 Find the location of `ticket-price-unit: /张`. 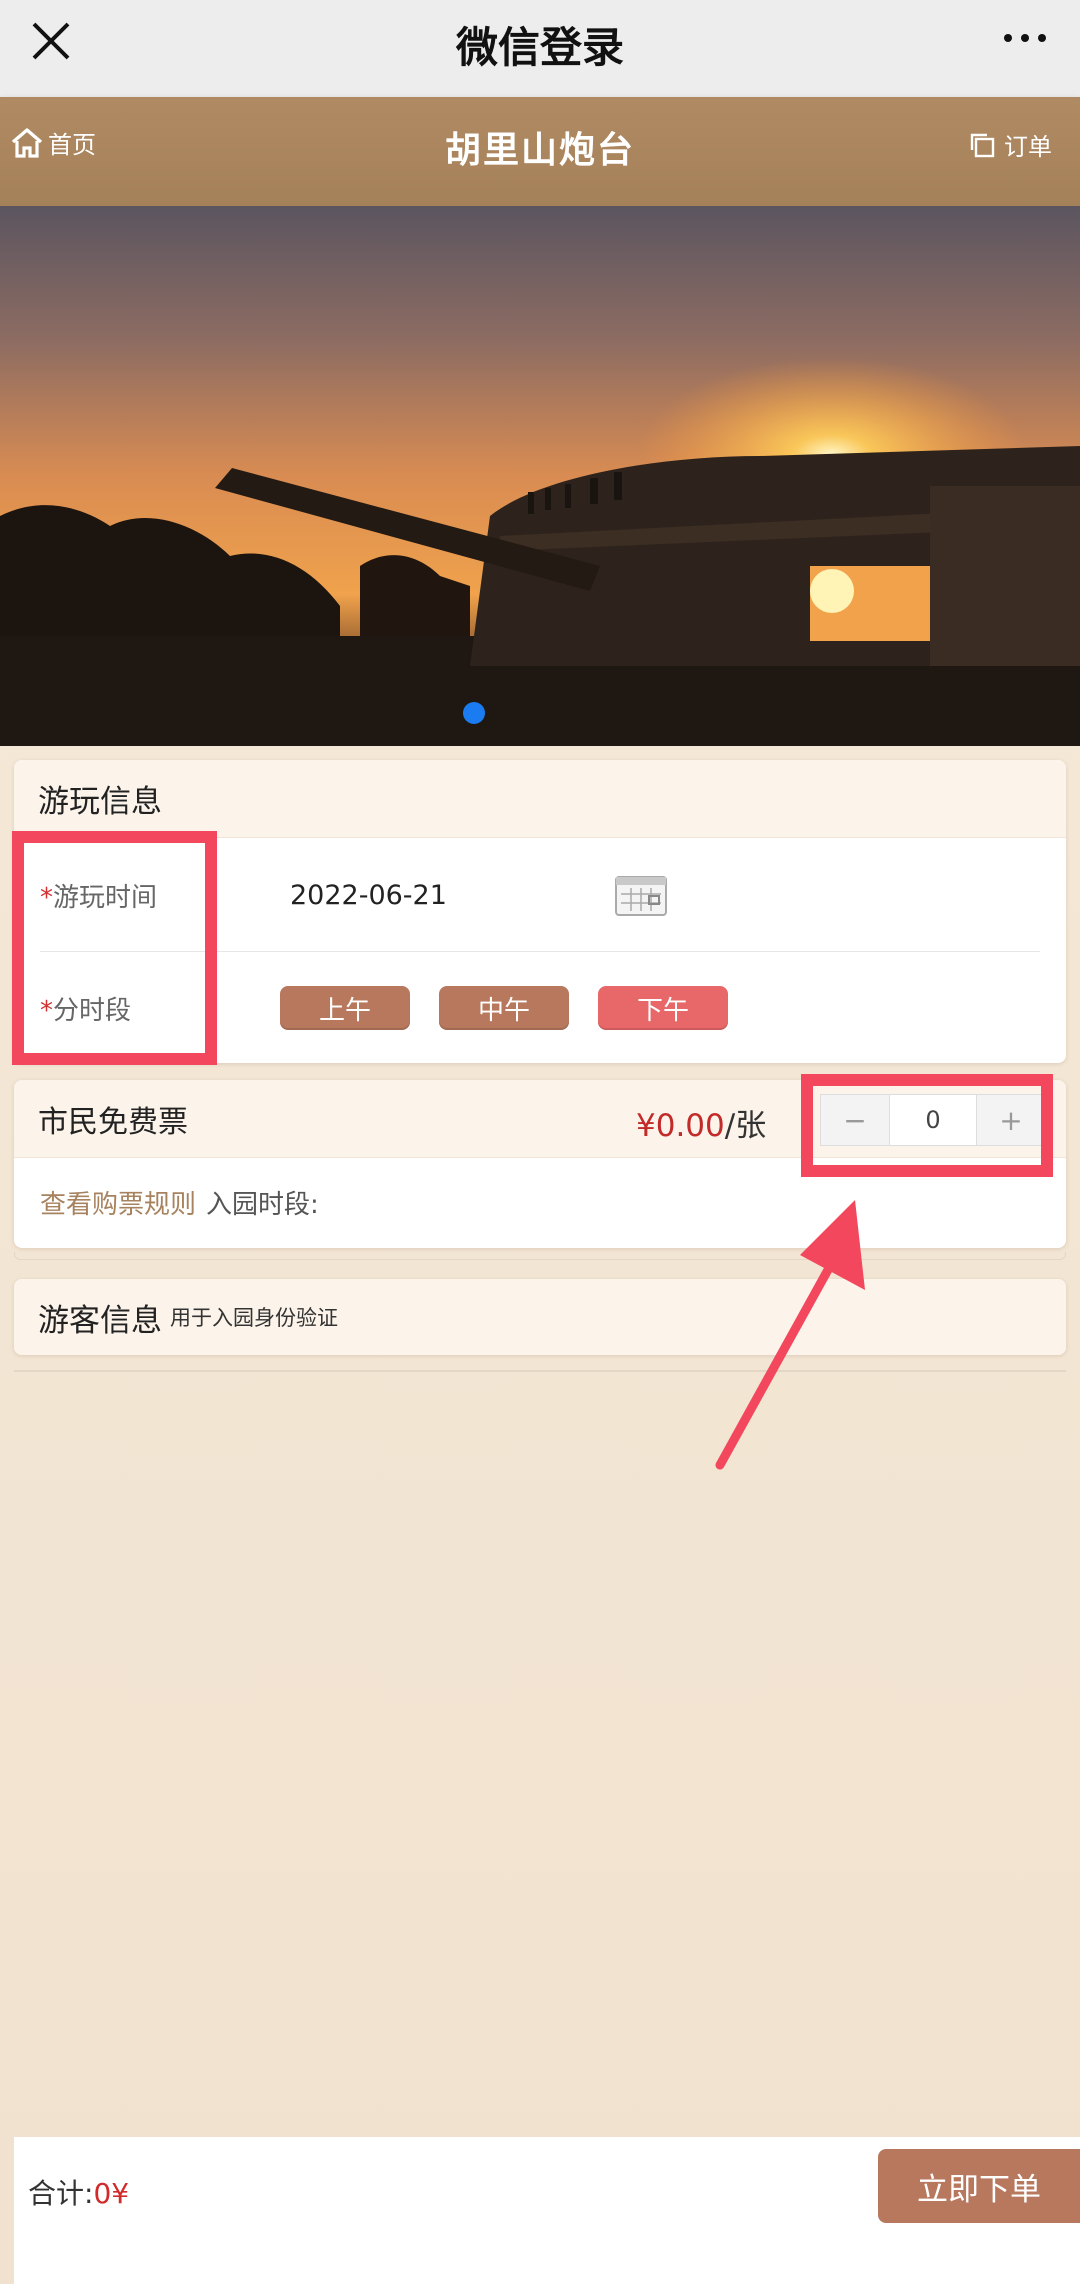

ticket-price-unit: /张 is located at coordinates (745, 1126).